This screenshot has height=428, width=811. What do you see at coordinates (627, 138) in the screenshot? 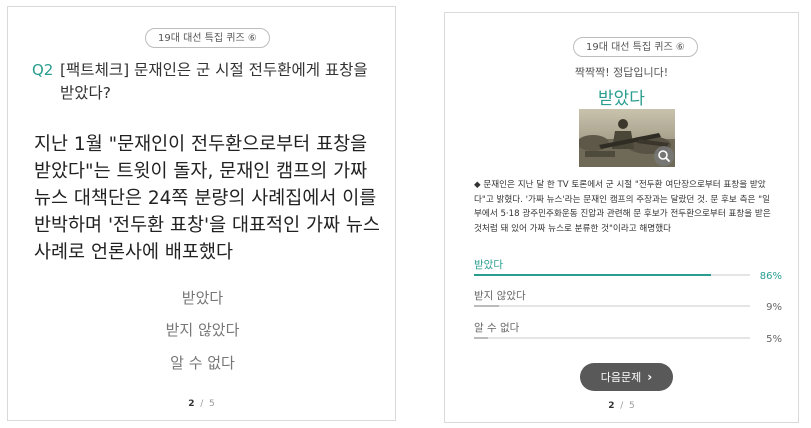
I see `answer-photo` at bounding box center [627, 138].